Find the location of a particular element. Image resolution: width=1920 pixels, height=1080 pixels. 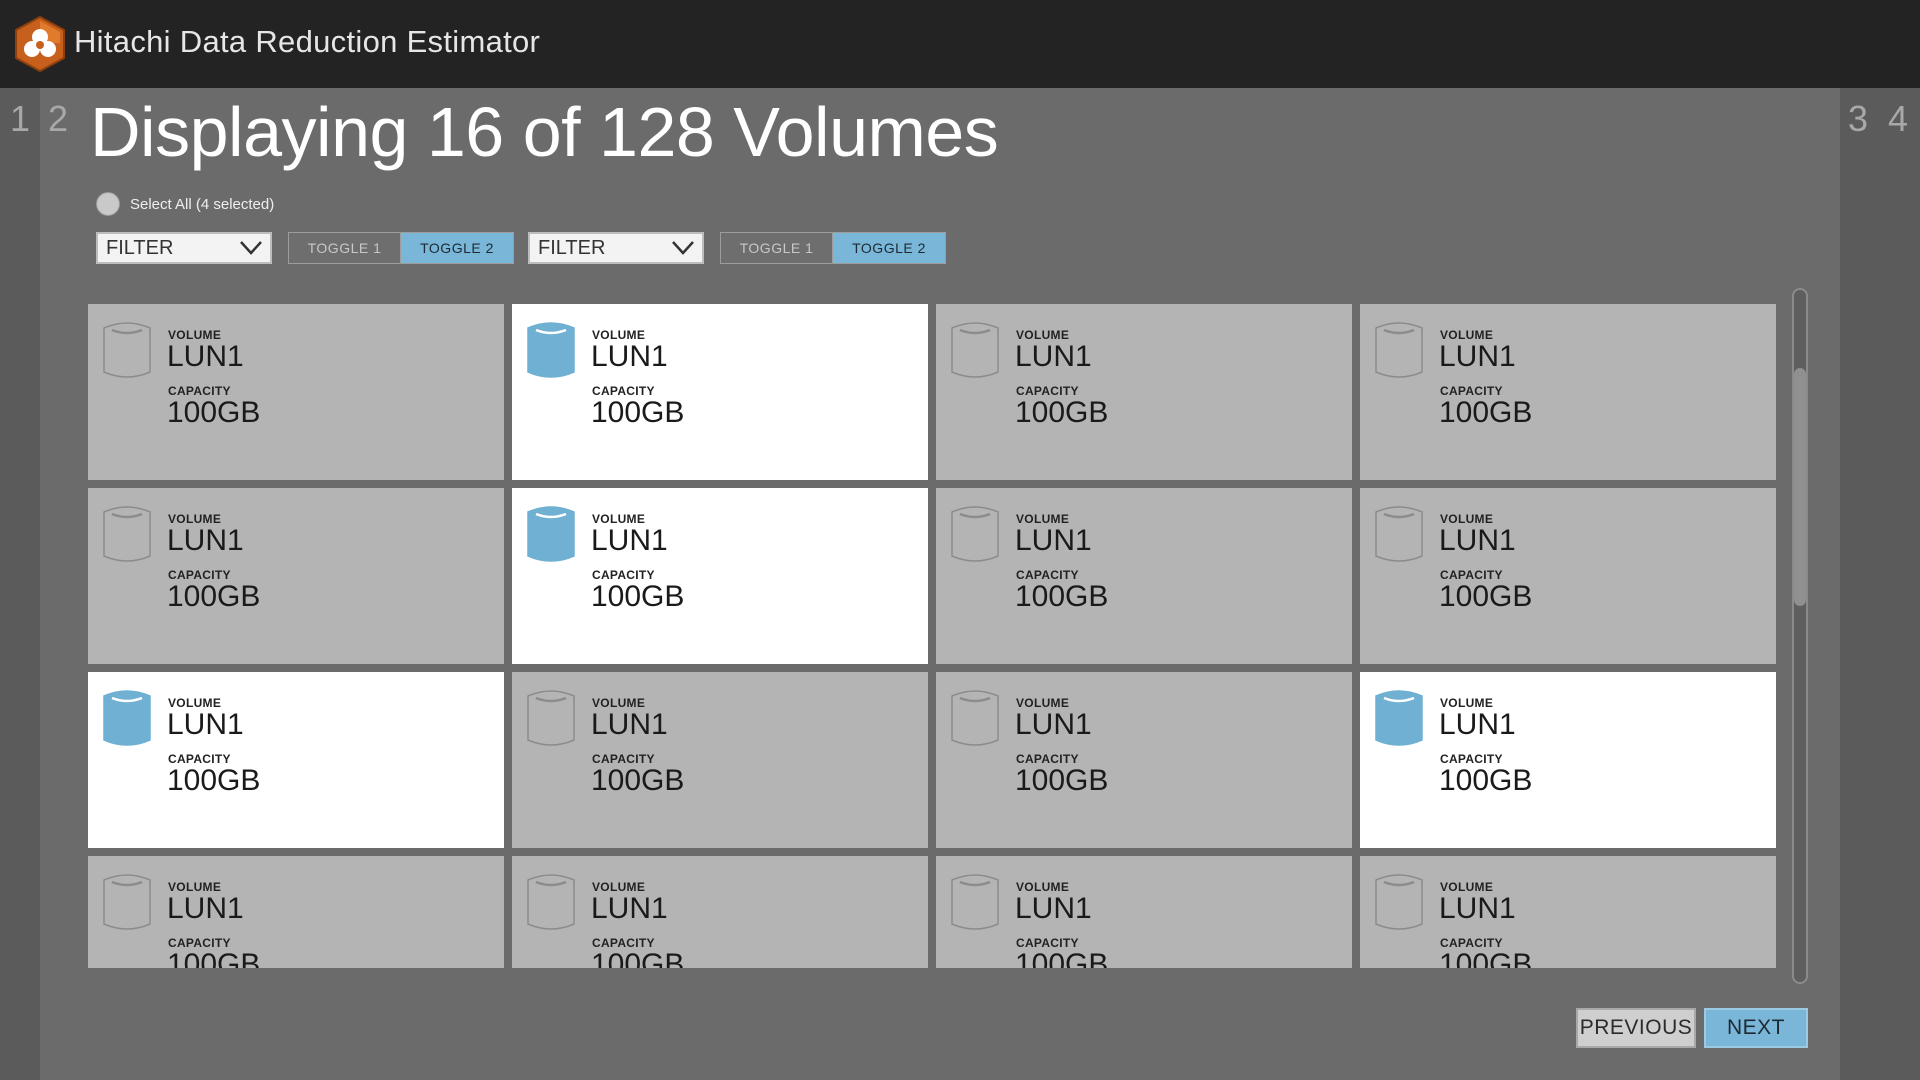

app-header: Hitachi Data Reduction Estimator is located at coordinates (960, 44).